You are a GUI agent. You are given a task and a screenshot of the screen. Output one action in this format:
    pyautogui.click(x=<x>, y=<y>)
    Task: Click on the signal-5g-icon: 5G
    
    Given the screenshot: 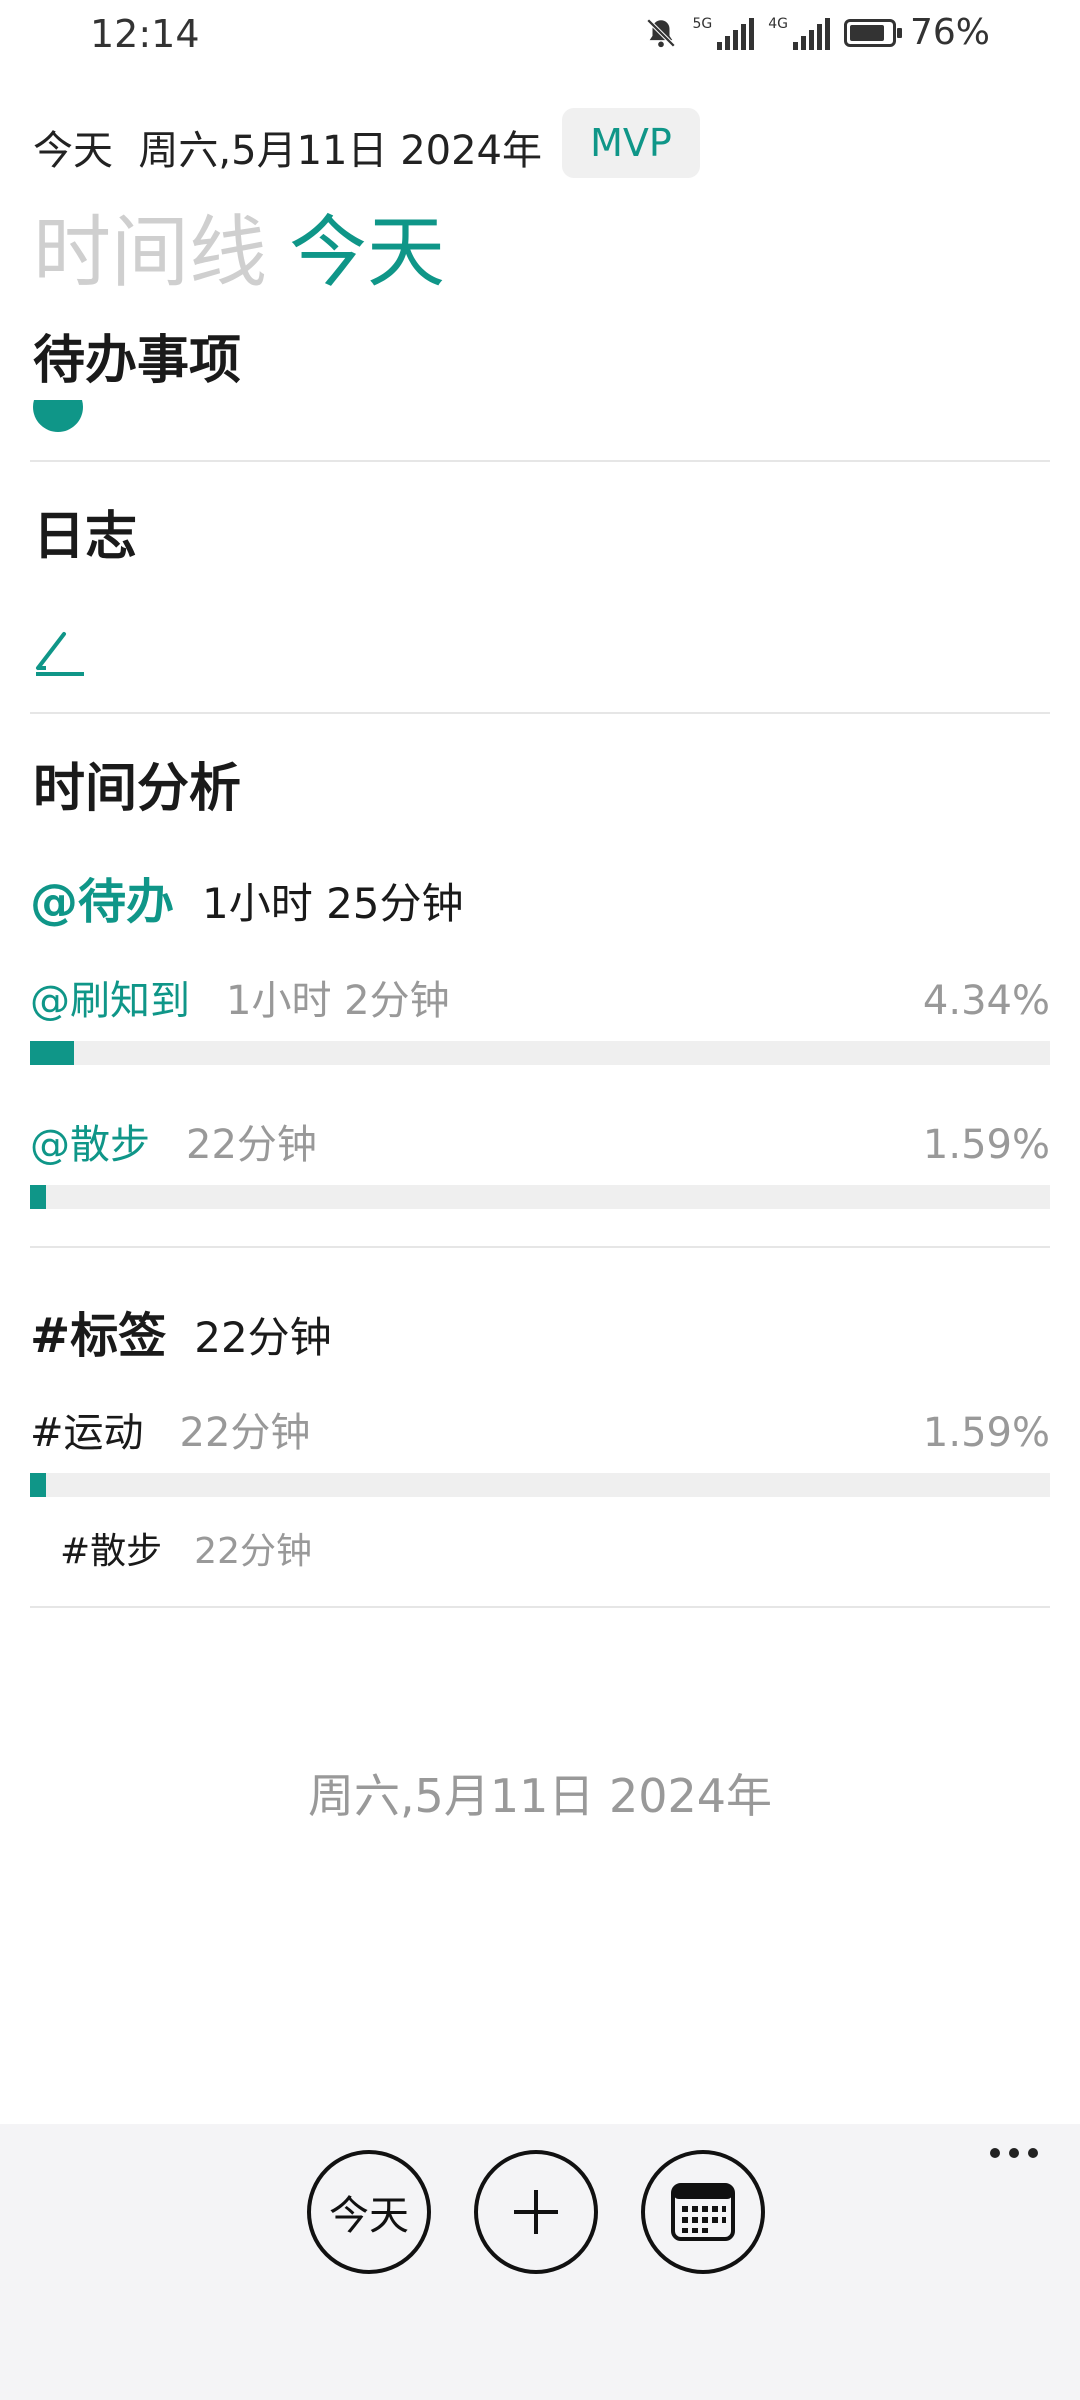 What is the action you would take?
    pyautogui.click(x=723, y=32)
    